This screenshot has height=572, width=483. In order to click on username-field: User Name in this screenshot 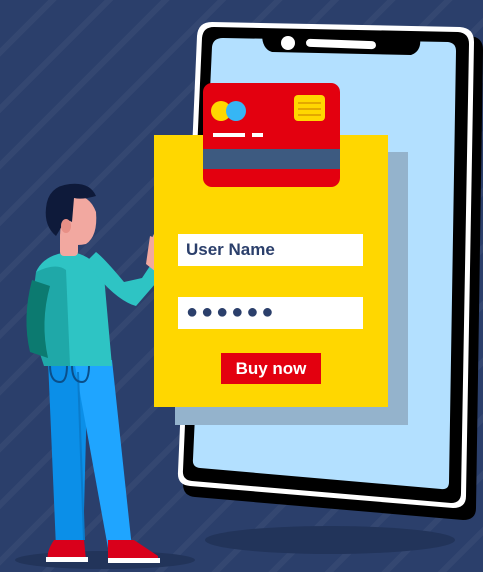, I will do `click(270, 250)`.